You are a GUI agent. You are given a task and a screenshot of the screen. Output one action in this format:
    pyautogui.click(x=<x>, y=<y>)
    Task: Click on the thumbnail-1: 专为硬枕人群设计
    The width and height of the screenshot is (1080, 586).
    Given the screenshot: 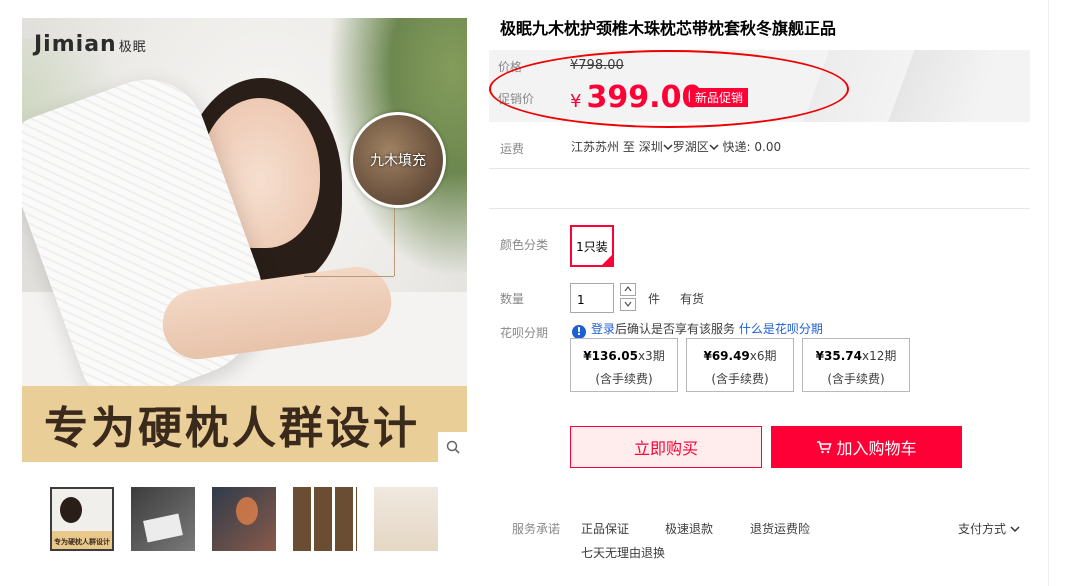 What is the action you would take?
    pyautogui.click(x=82, y=519)
    